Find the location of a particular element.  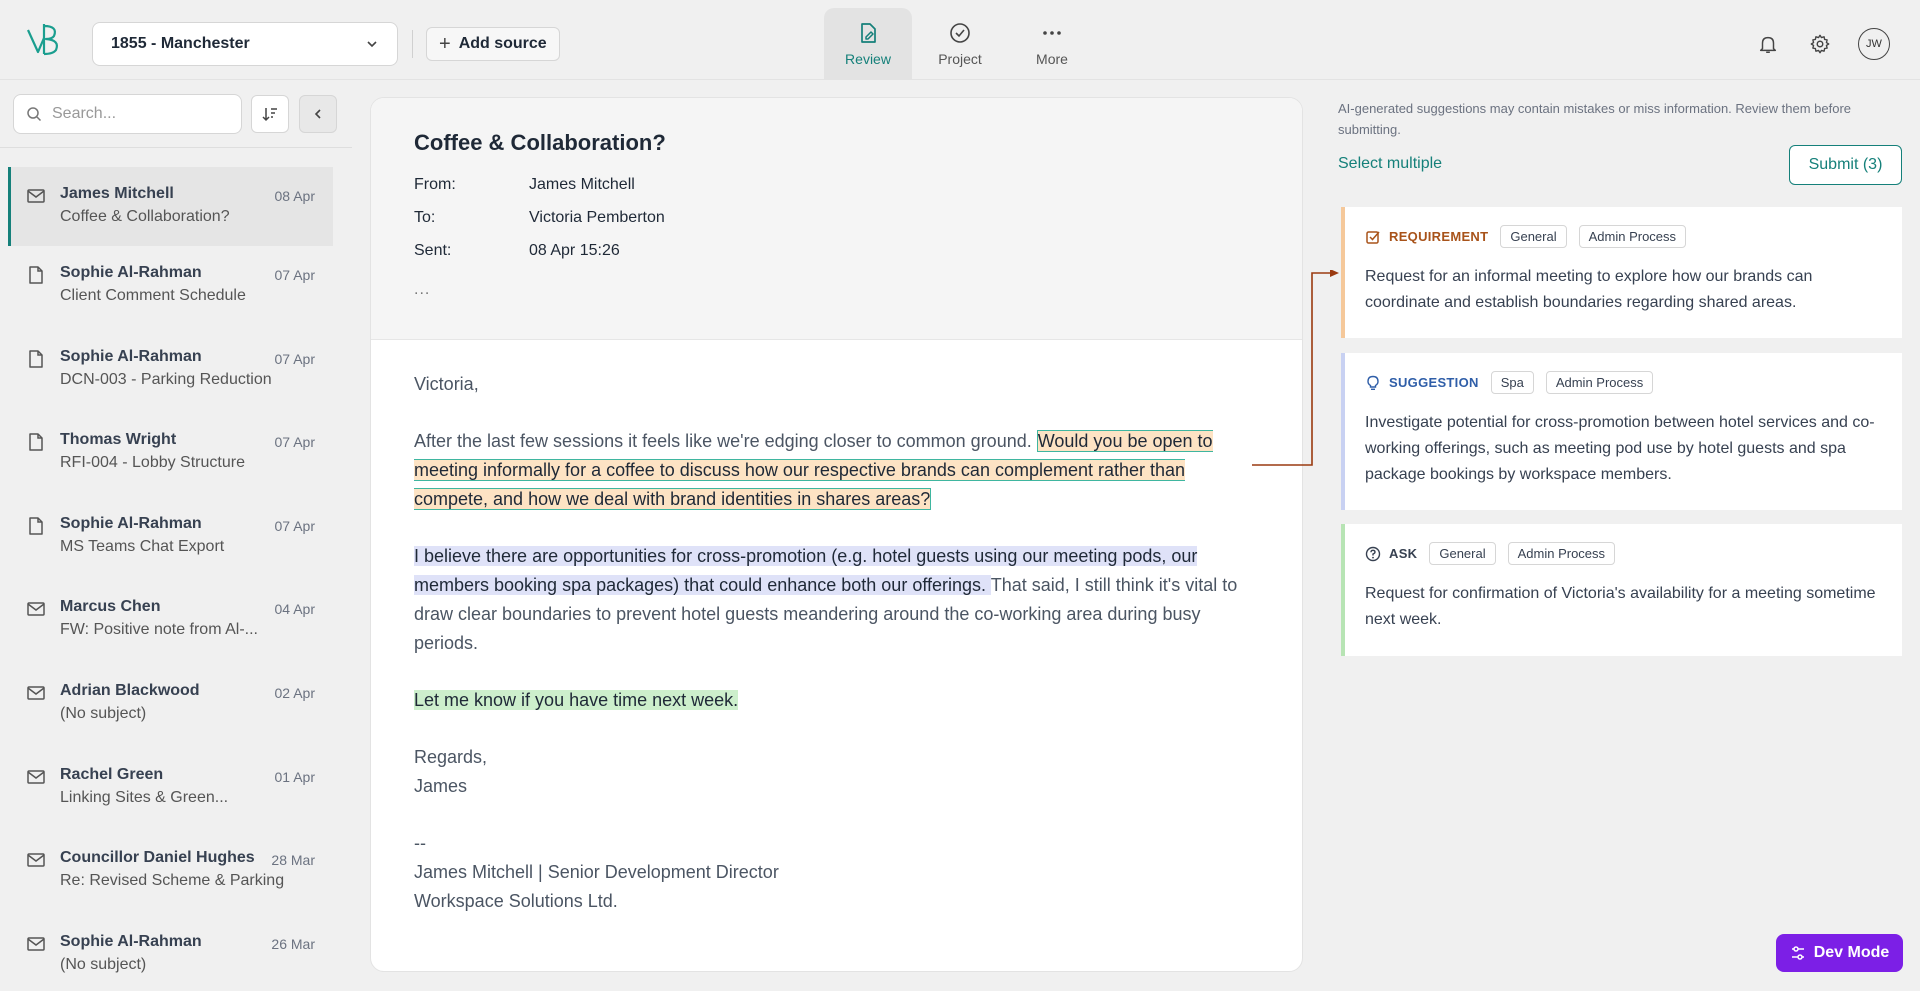

item-date: 08 Apr is located at coordinates (294, 196).